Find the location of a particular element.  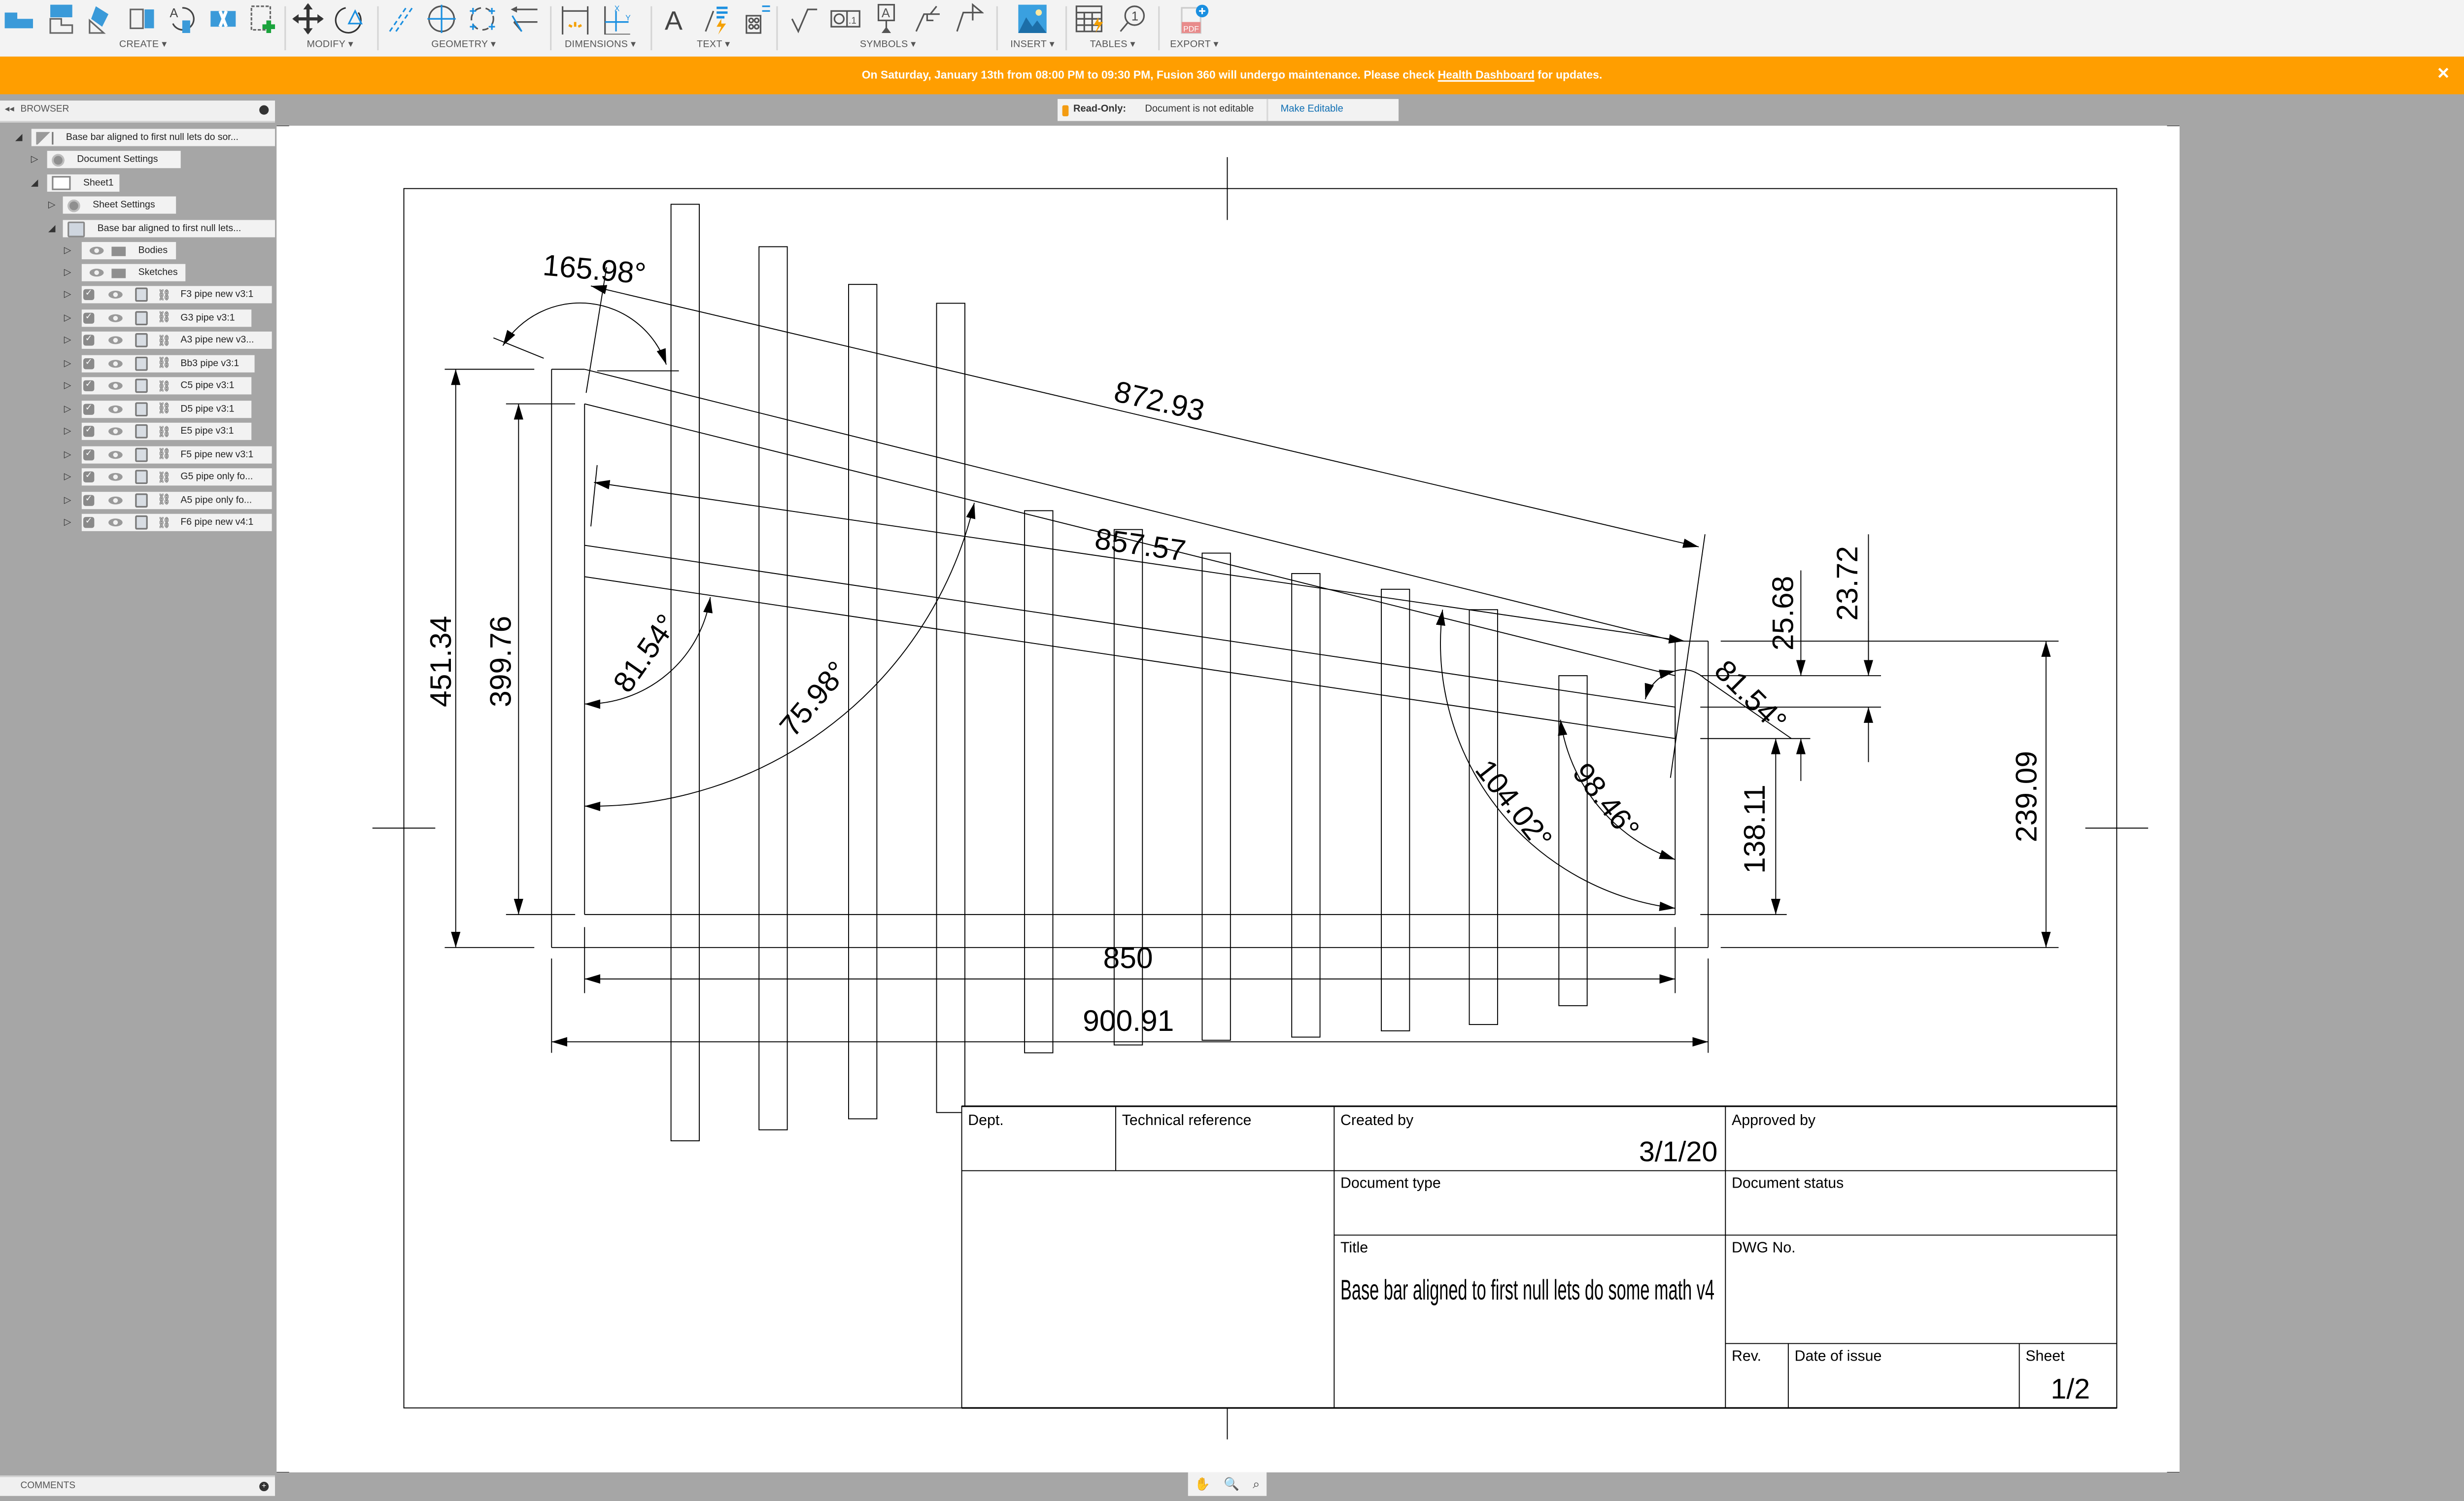

add-comment-icon: + is located at coordinates (264, 1487).